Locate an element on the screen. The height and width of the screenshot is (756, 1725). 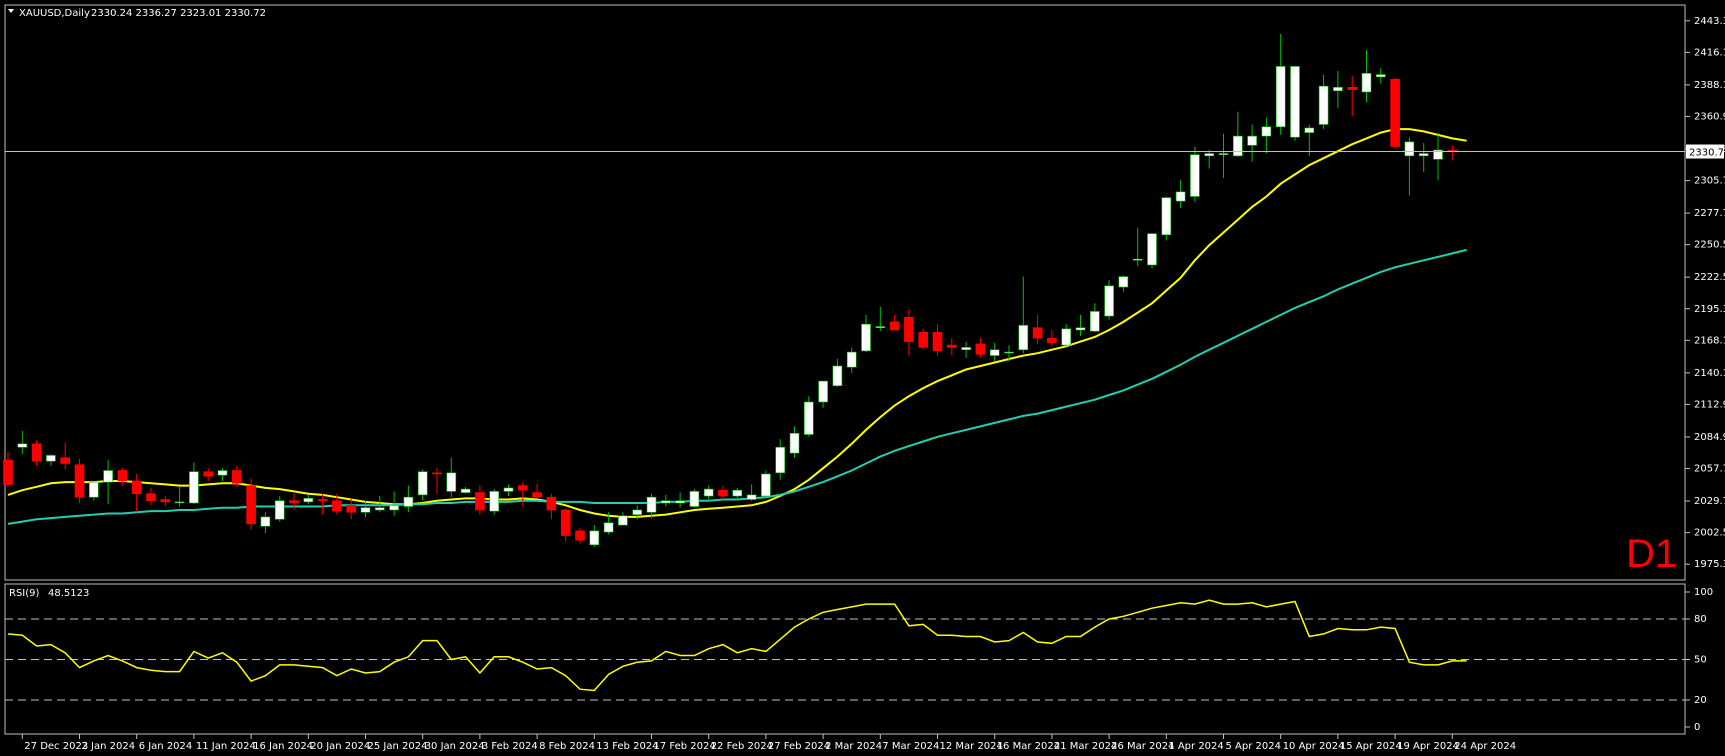
time-tick-label: 10 Apr 2024 is located at coordinates (1314, 746).